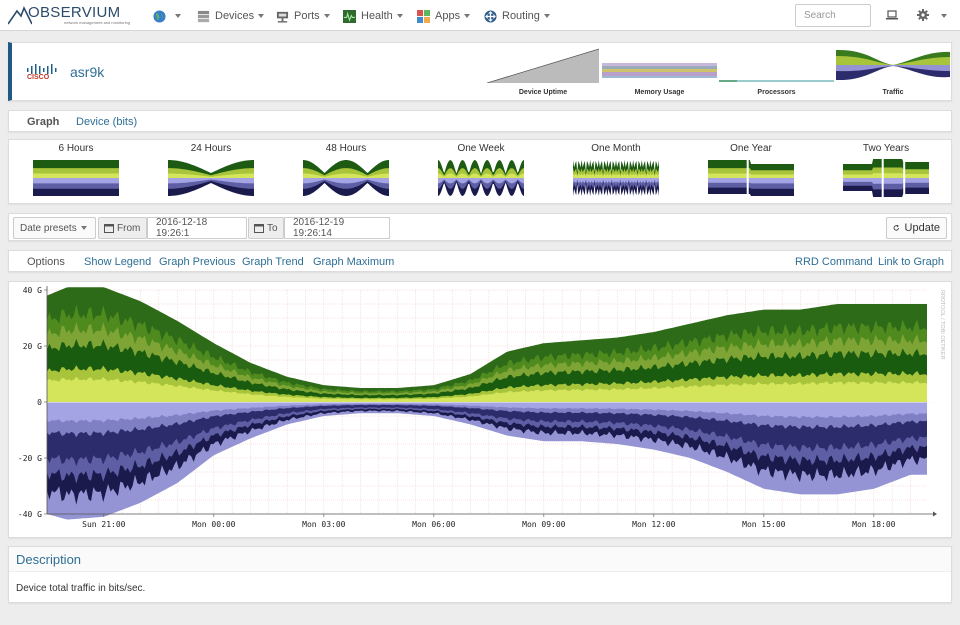  Describe the element at coordinates (544, 524) in the screenshot. I see `x-tick-label: Mon 09:00` at that location.